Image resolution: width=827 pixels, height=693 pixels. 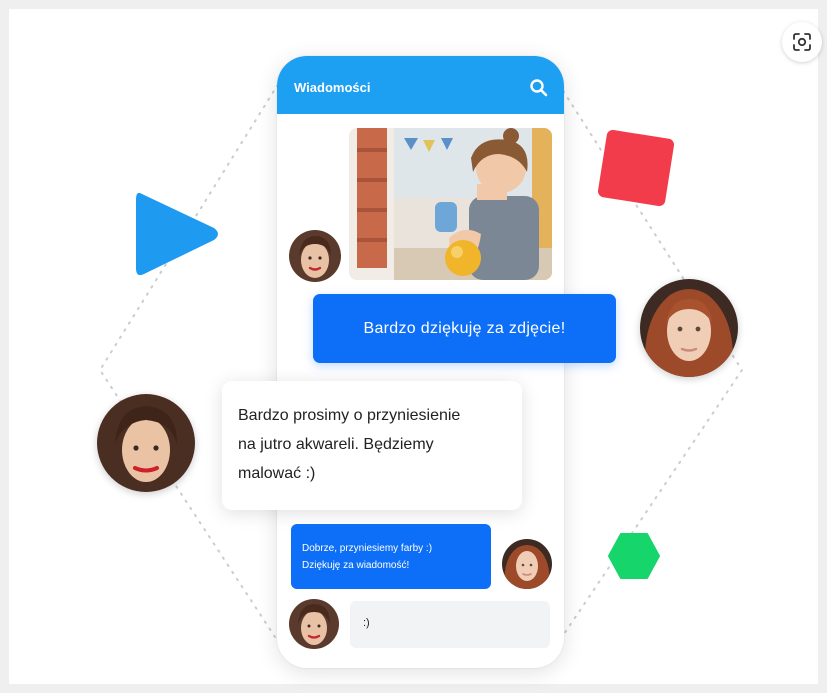 I want to click on avatar-parent, so click(x=689, y=328).